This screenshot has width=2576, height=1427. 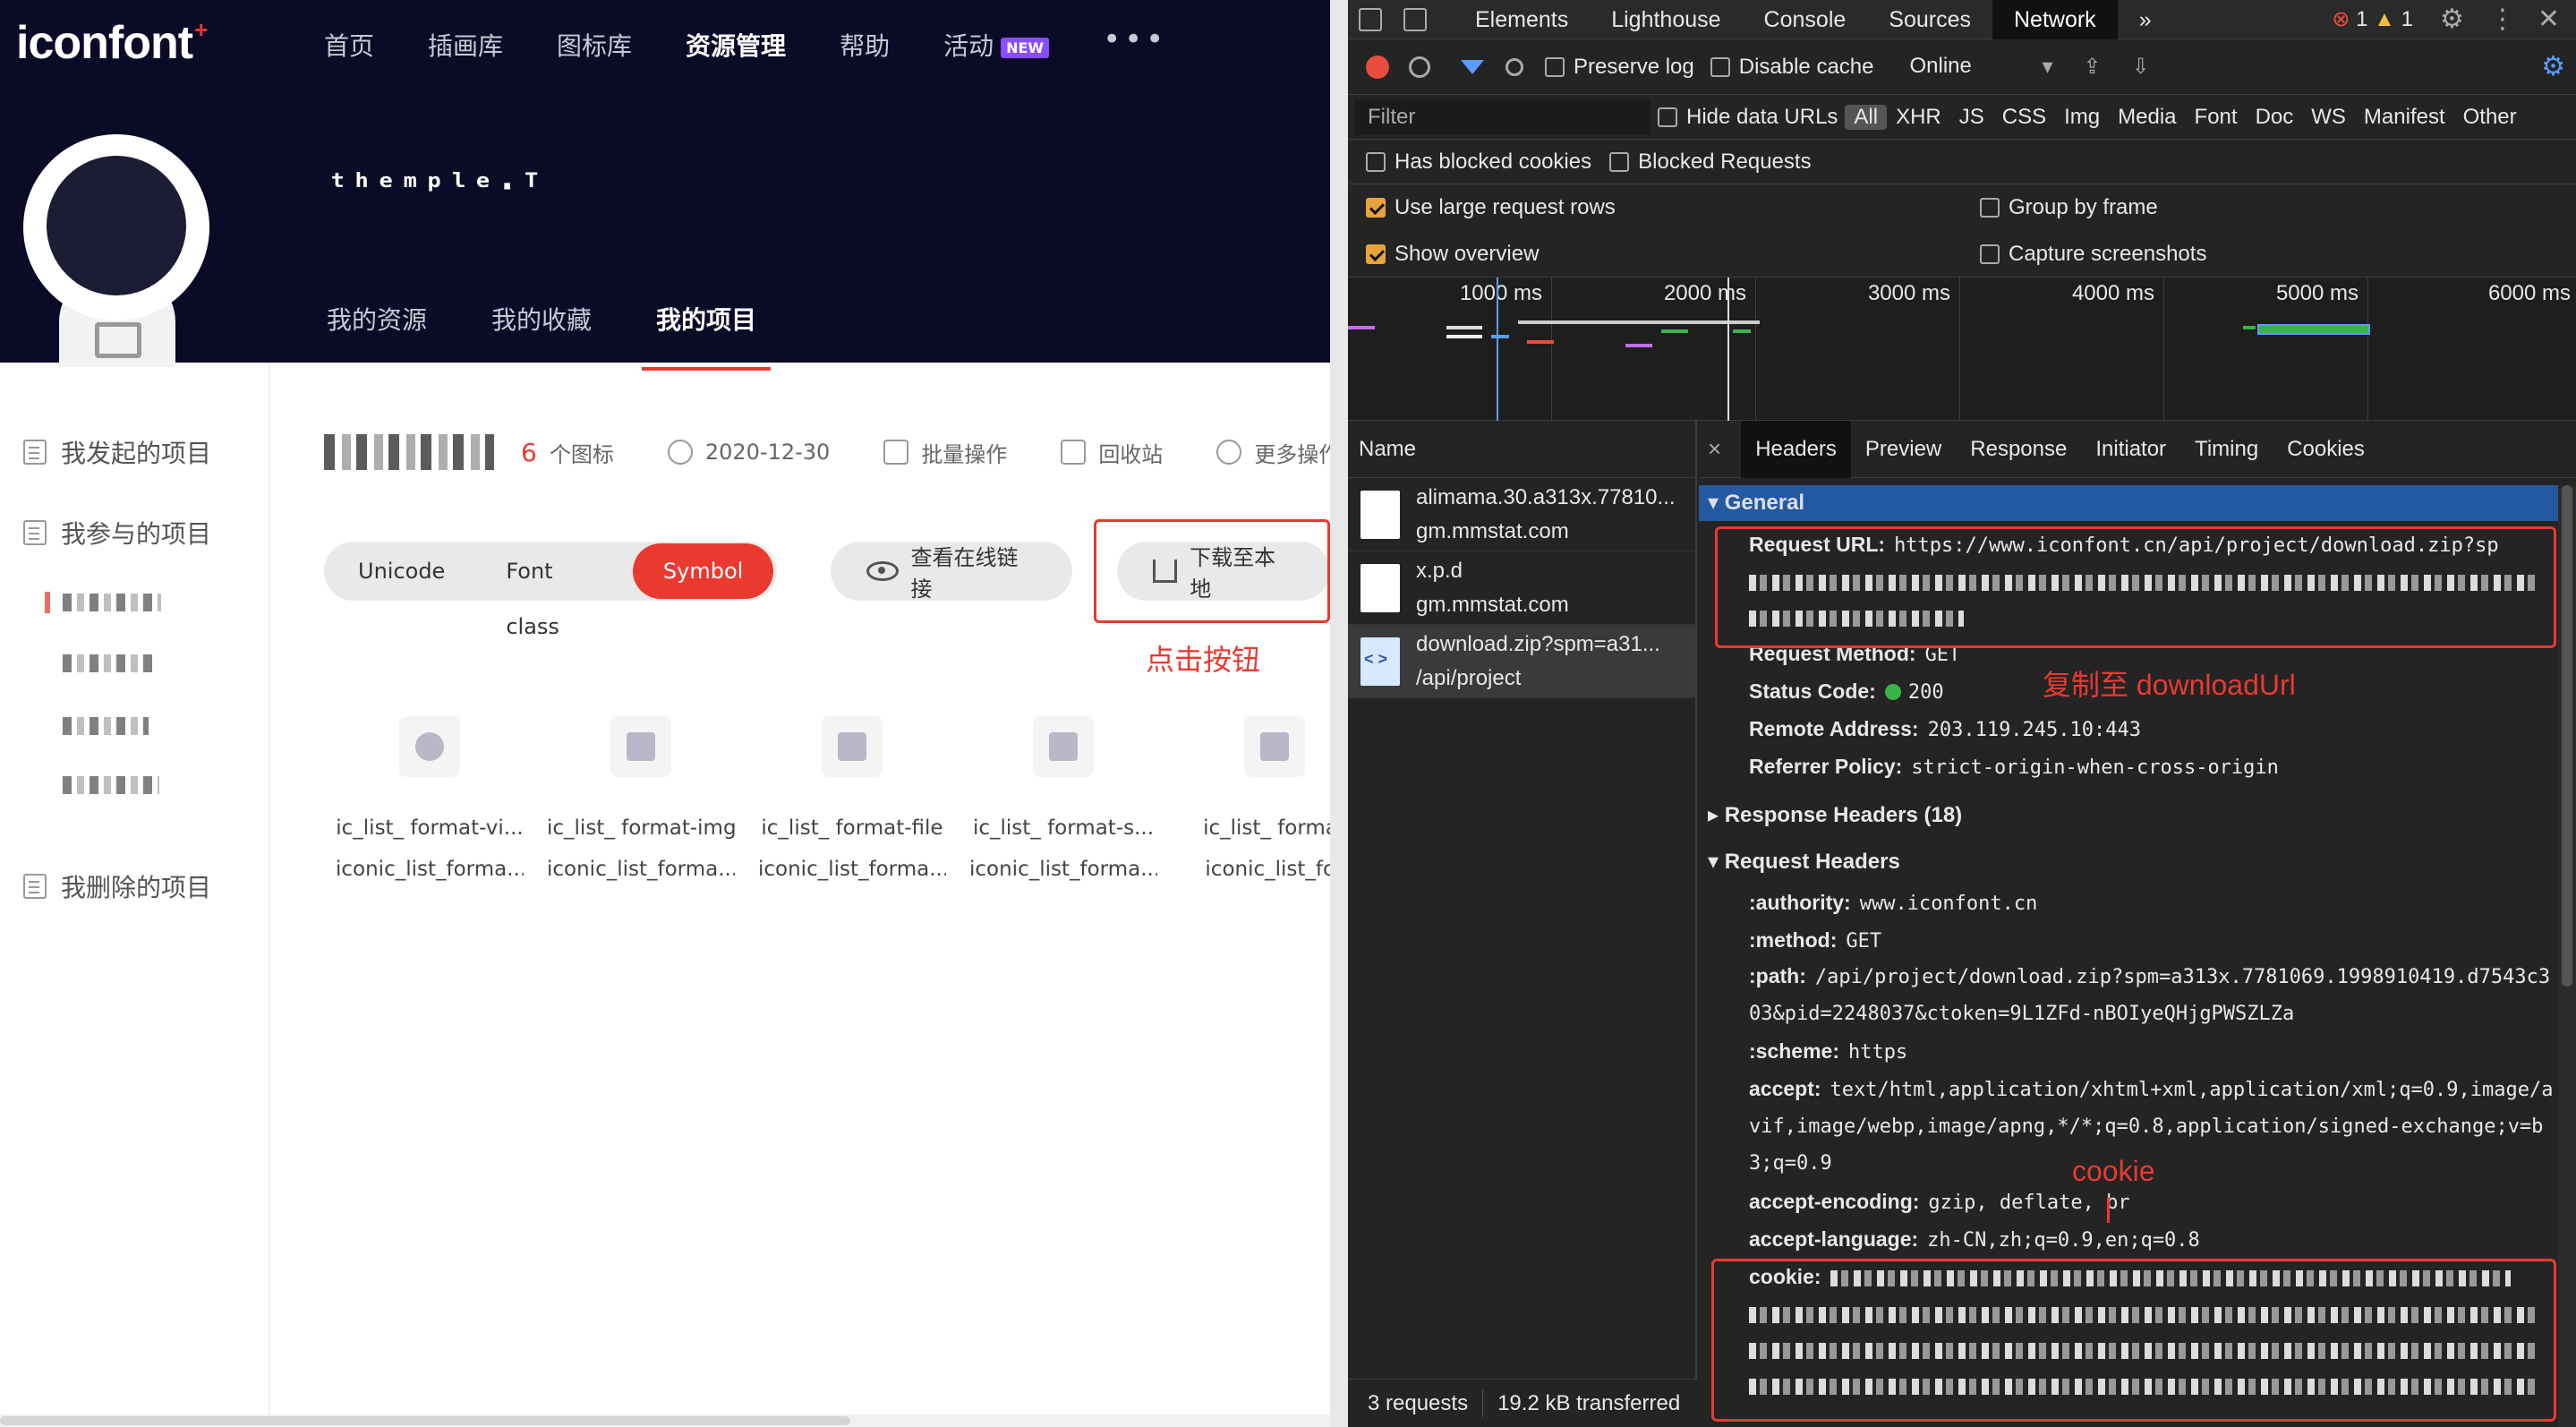 I want to click on recycle-bin-link: 回收站, so click(x=1130, y=453).